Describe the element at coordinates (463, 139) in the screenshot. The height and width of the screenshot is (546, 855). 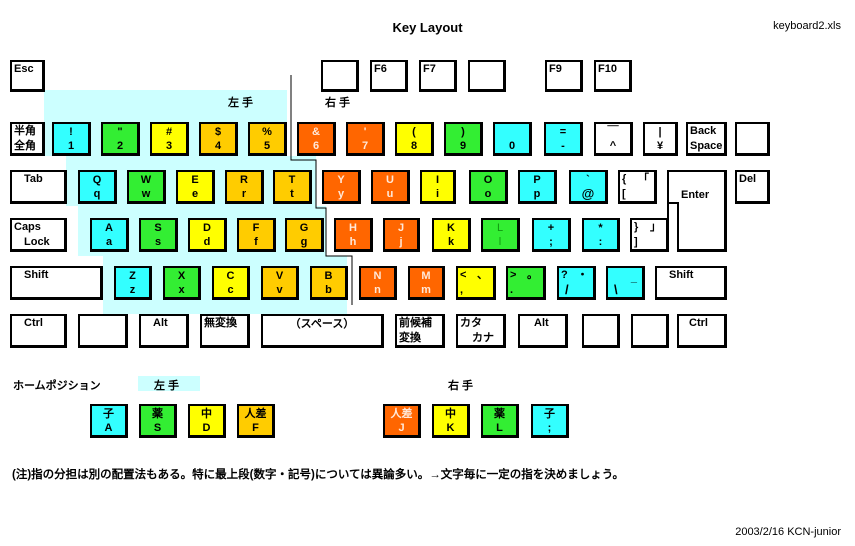
I see `key-9: ) 9` at that location.